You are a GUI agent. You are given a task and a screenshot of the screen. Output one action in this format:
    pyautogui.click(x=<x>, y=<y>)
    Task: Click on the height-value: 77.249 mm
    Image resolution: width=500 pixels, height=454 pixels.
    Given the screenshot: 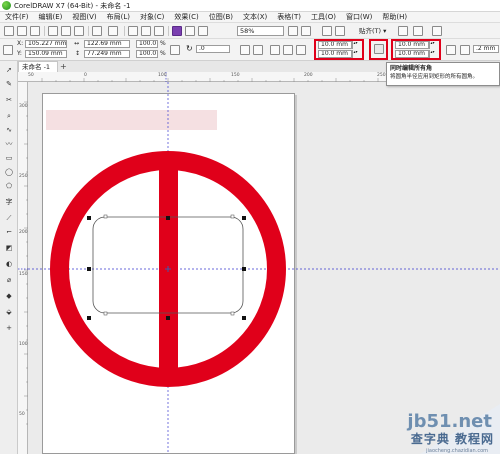 What is the action you would take?
    pyautogui.click(x=104, y=53)
    